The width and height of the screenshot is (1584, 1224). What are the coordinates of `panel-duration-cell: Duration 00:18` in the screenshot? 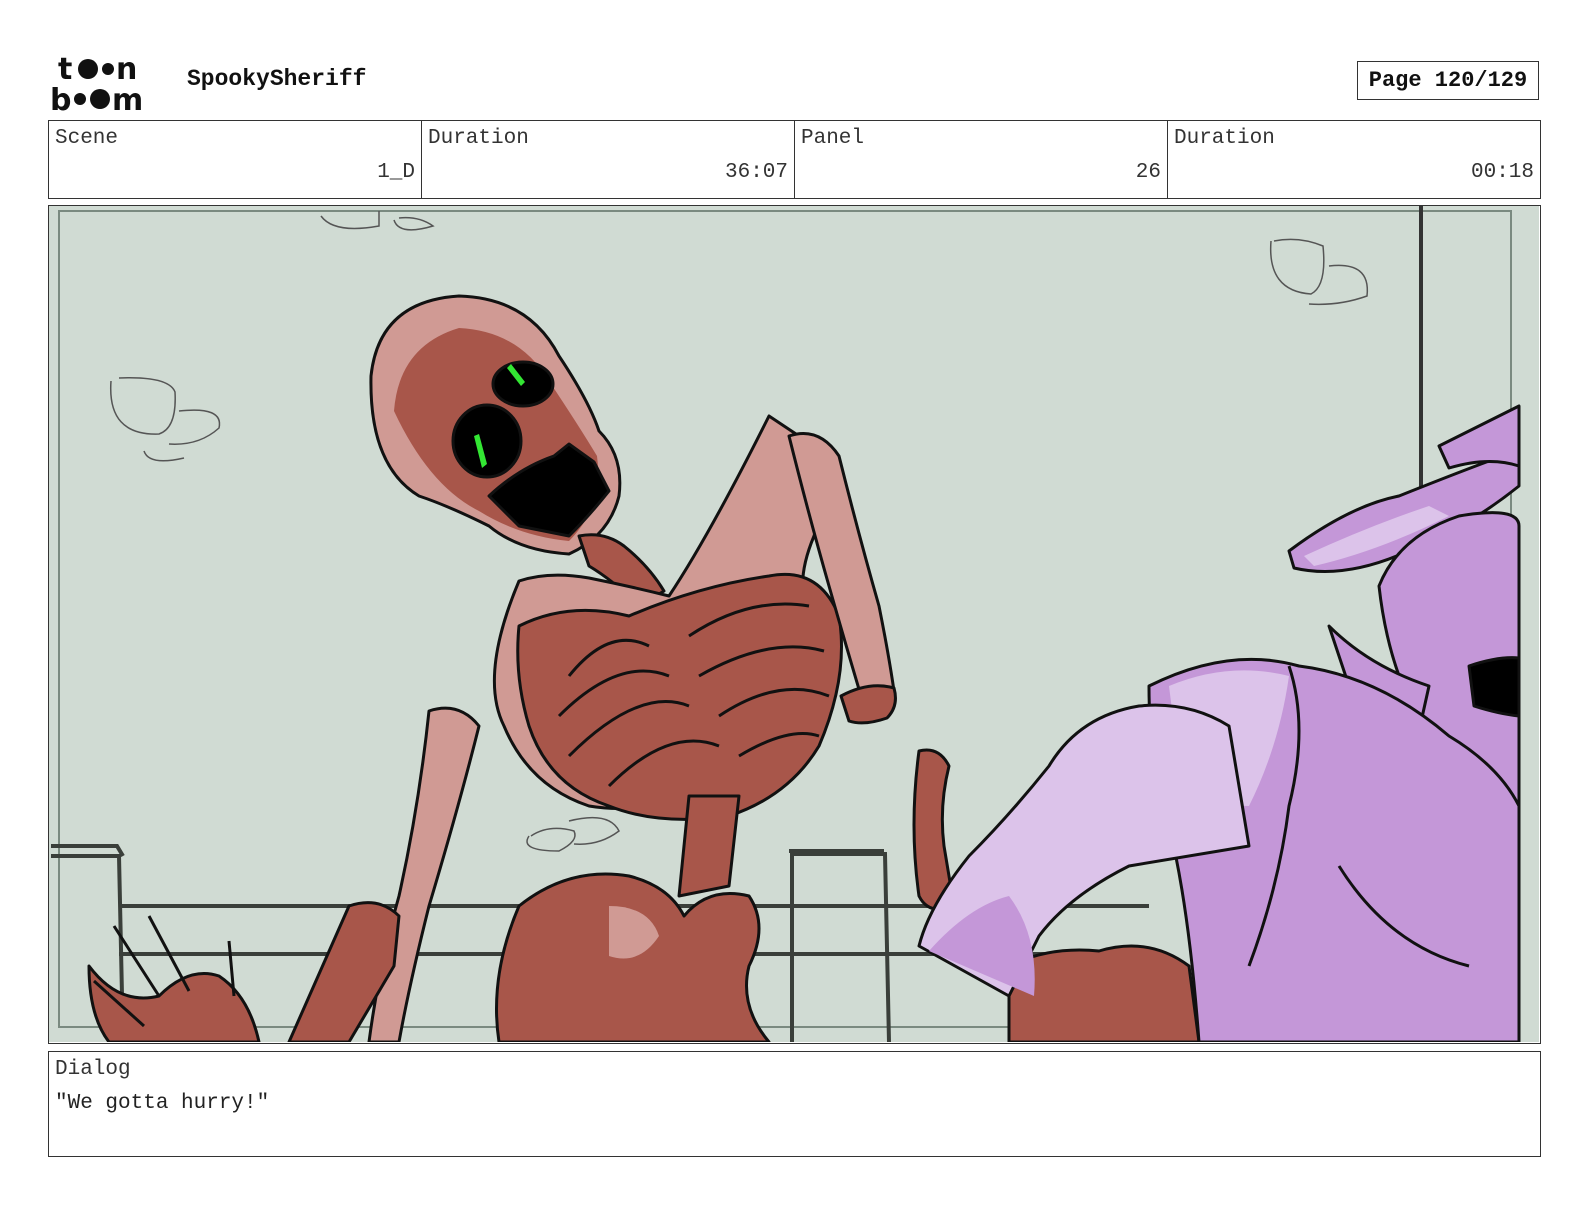 It's located at (1354, 159).